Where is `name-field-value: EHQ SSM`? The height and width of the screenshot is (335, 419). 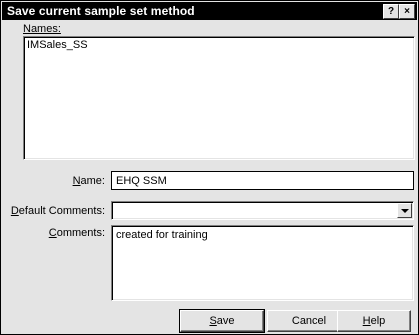 name-field-value: EHQ SSM is located at coordinates (141, 181).